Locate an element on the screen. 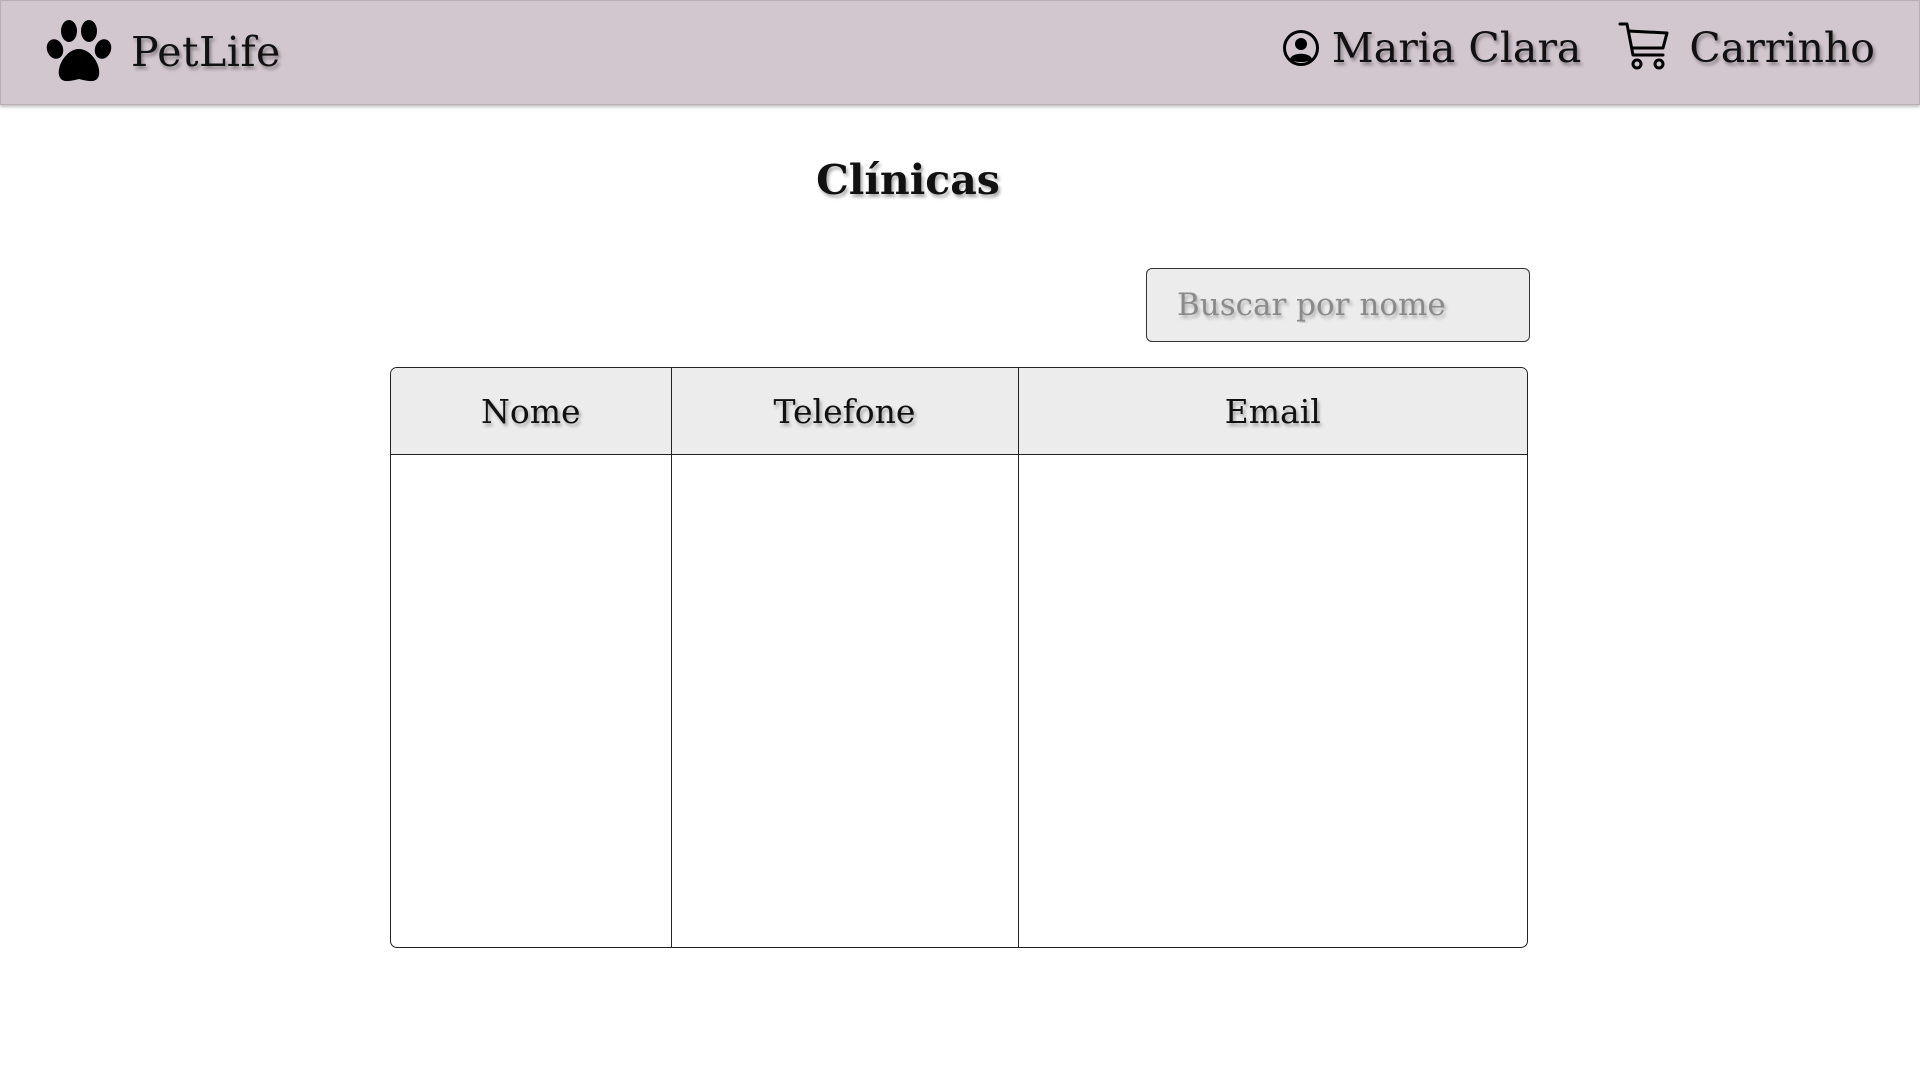  cart-label: Carrinho is located at coordinates (1782, 48).